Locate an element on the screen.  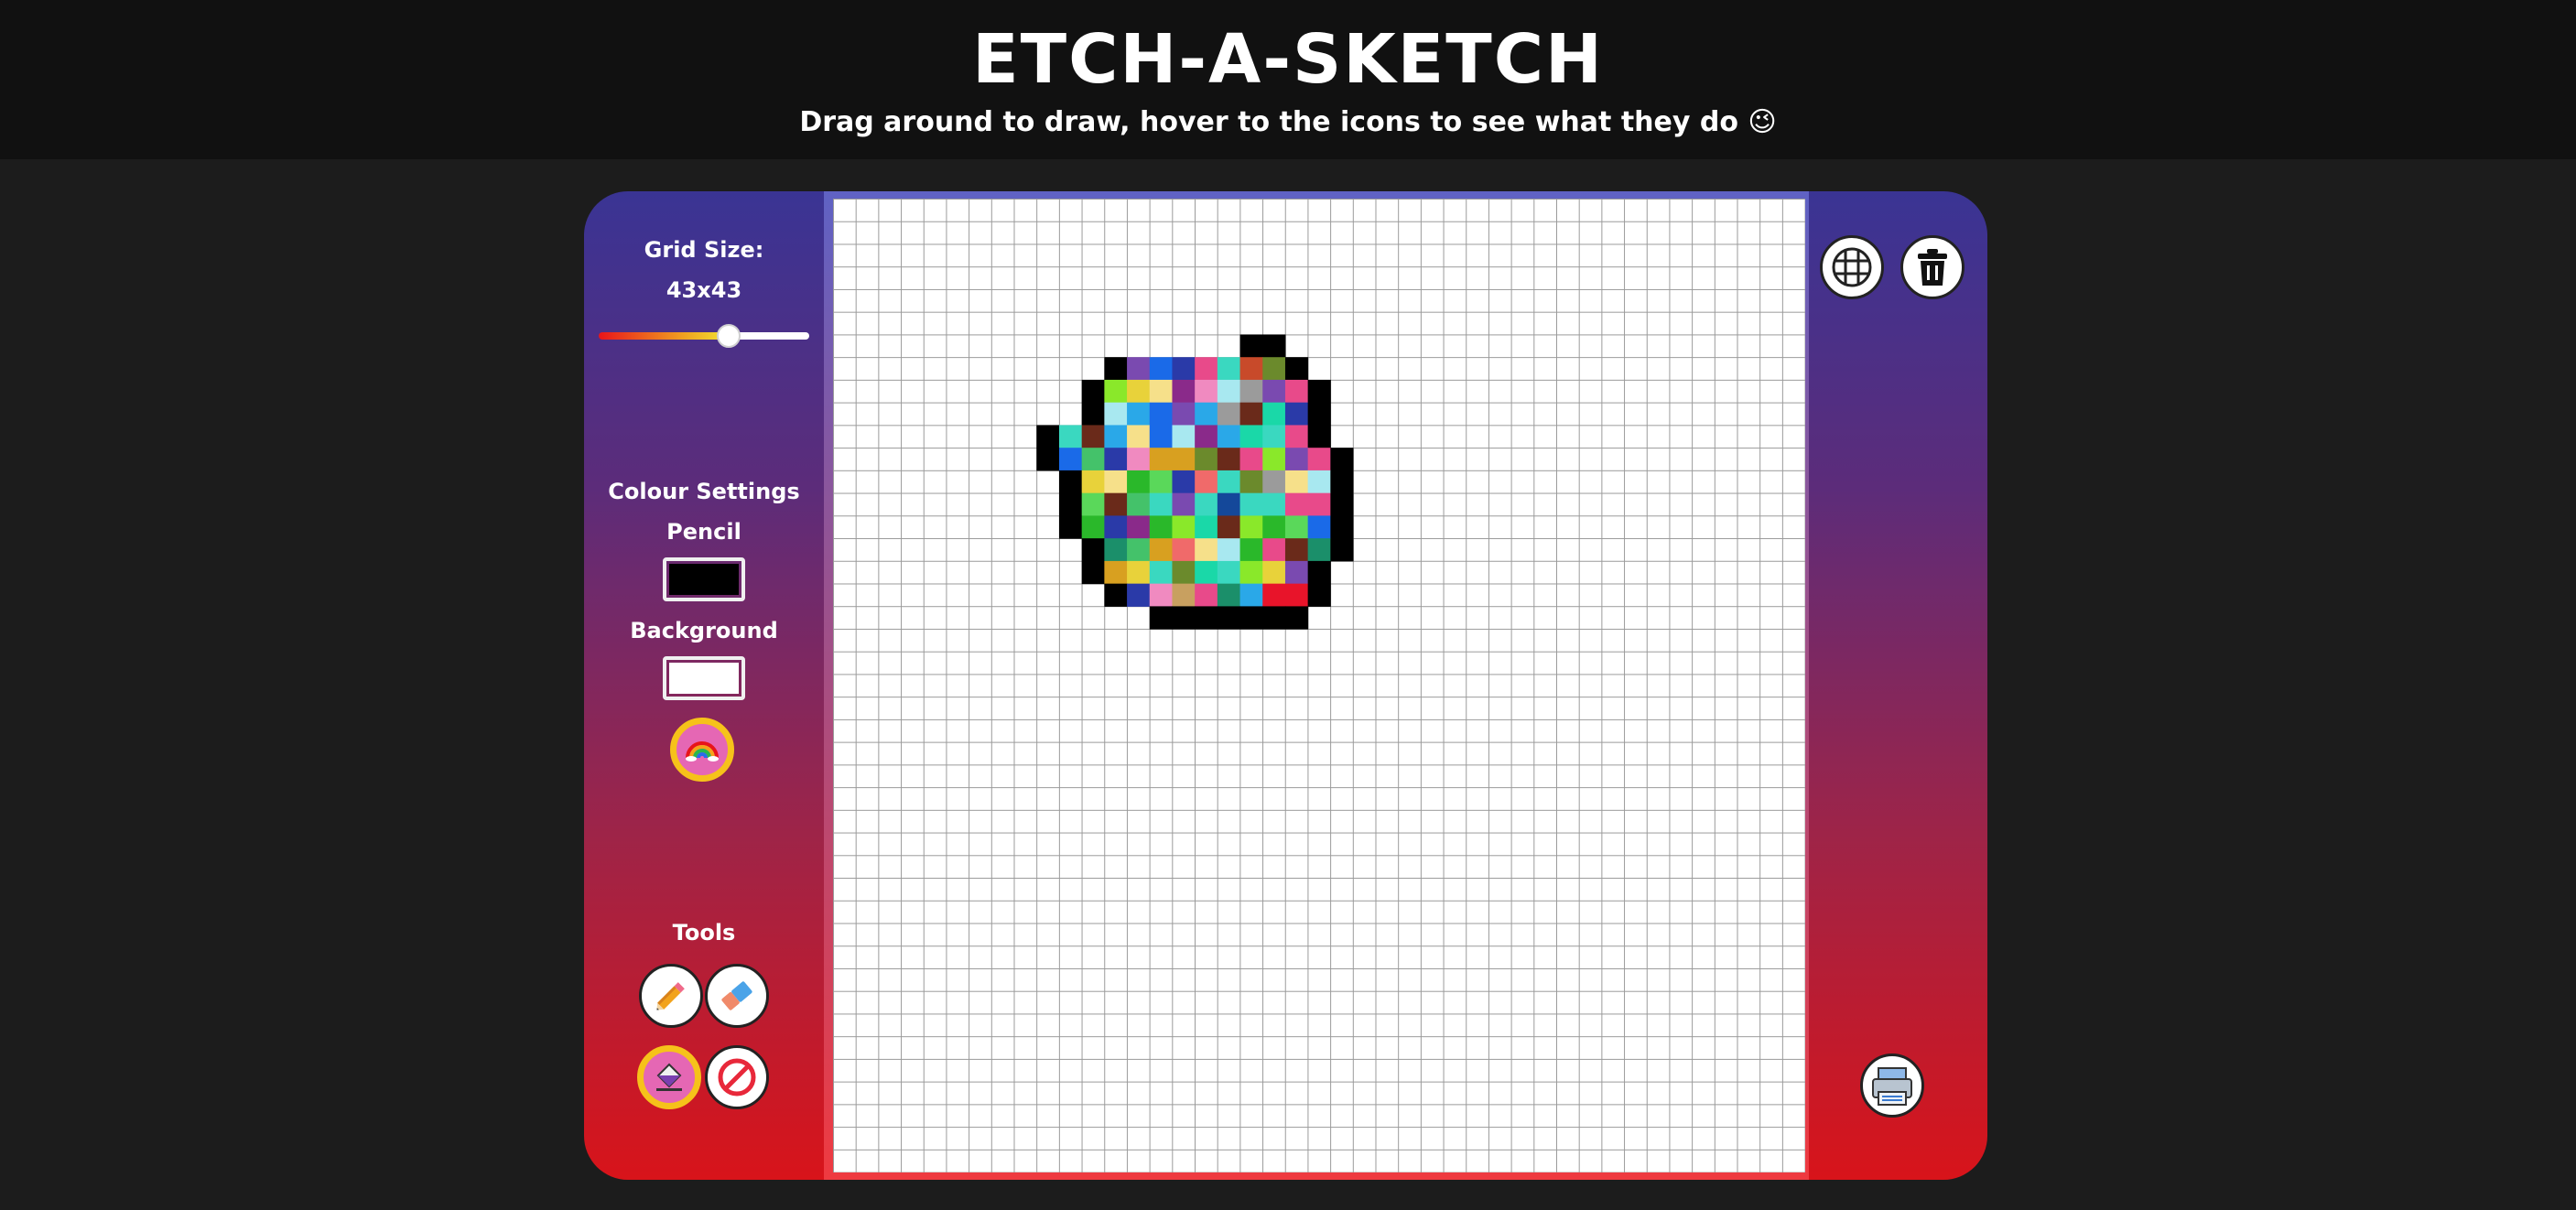
background-colour-picker is located at coordinates (704, 678).